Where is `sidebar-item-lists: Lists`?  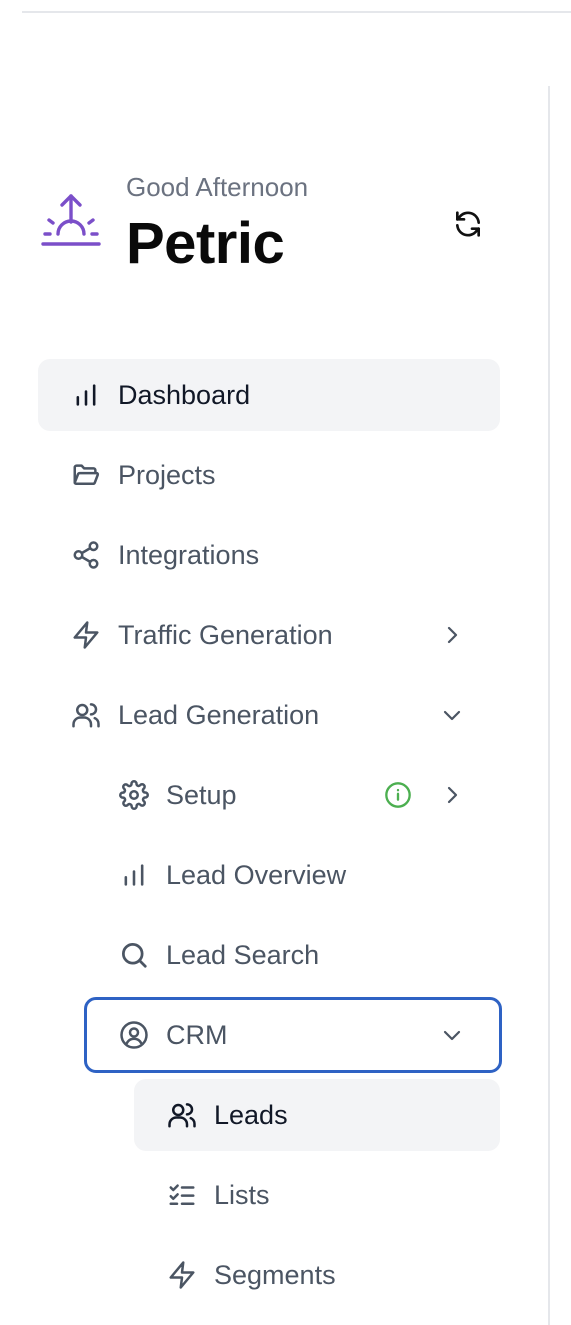 sidebar-item-lists: Lists is located at coordinates (317, 1195).